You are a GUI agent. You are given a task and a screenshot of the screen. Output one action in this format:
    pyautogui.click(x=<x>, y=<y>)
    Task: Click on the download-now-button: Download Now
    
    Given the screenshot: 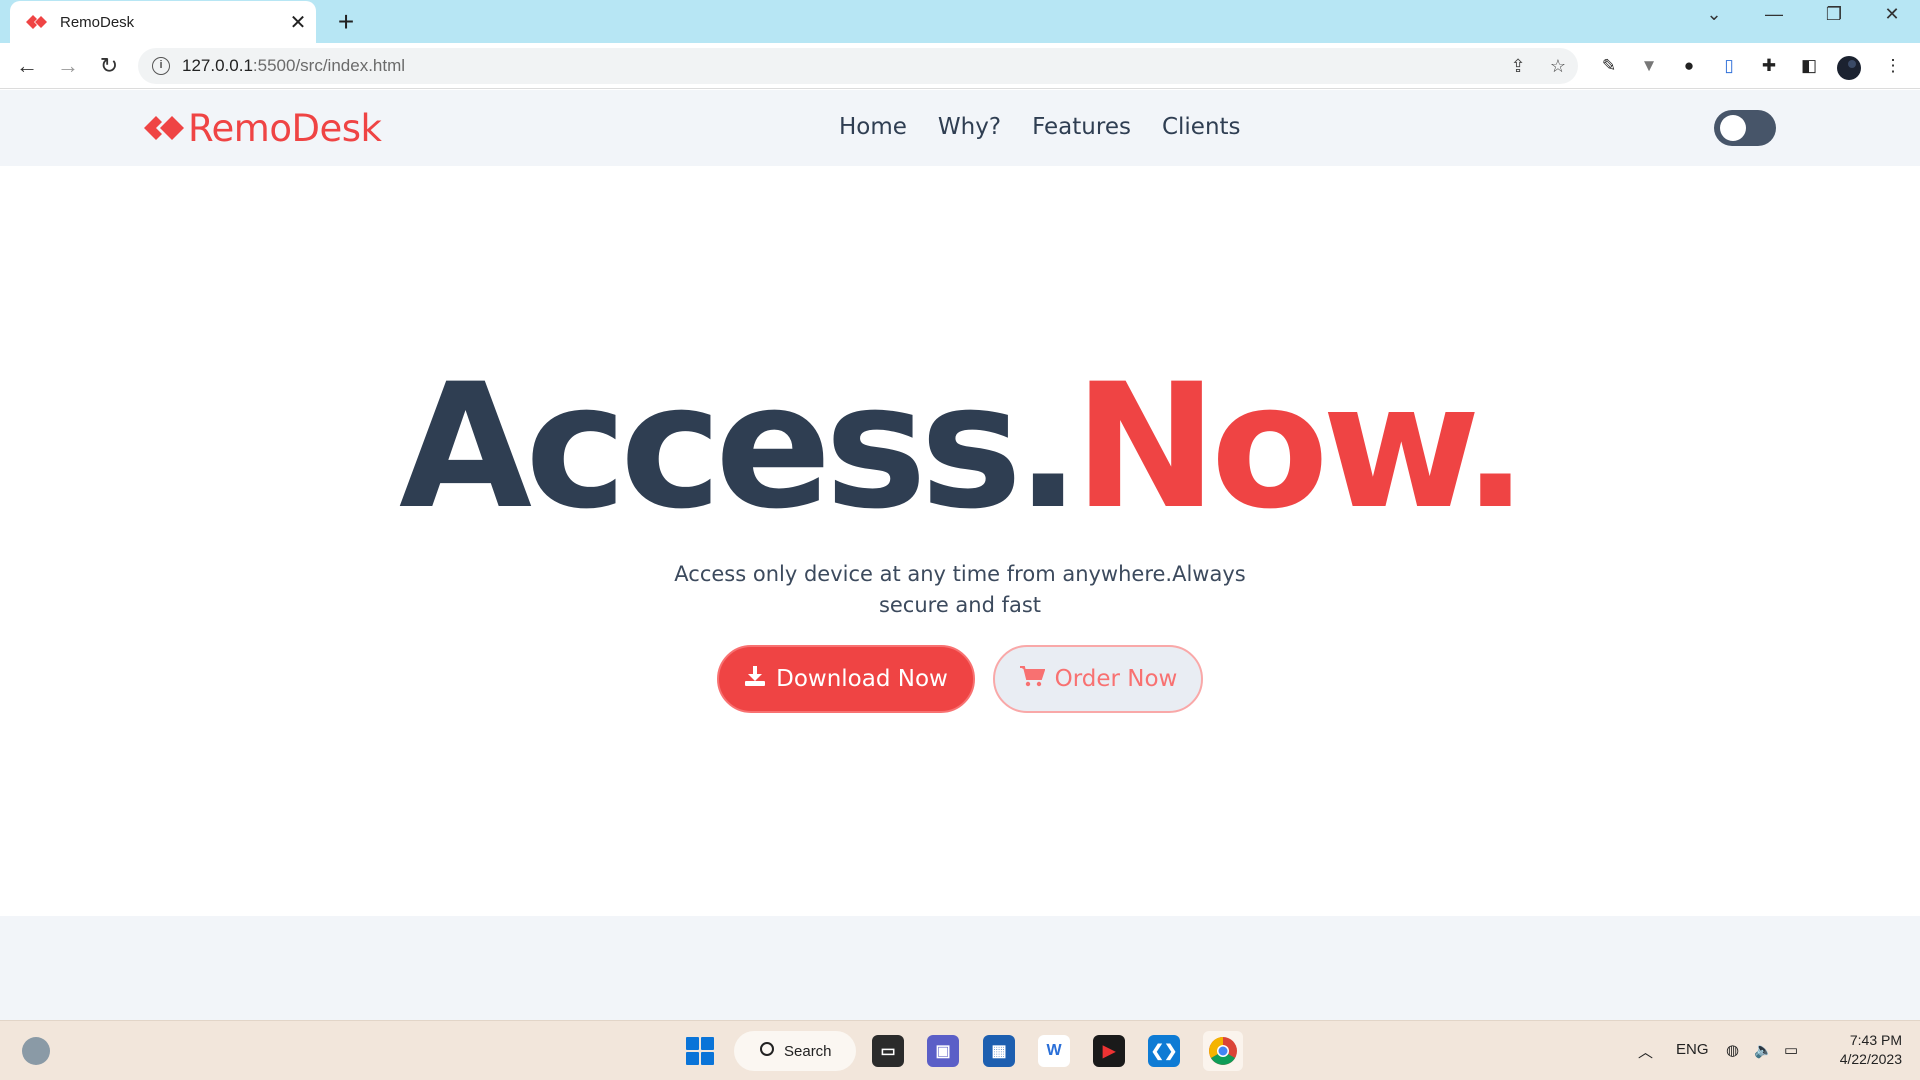 What is the action you would take?
    pyautogui.click(x=846, y=679)
    